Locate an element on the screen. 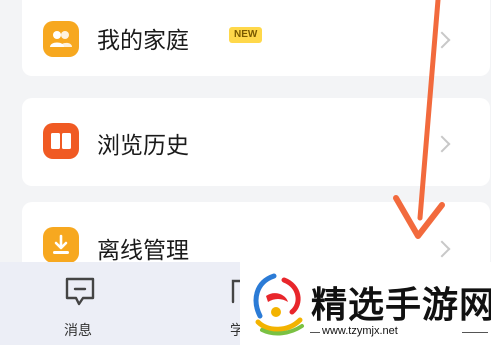 The width and height of the screenshot is (491, 345). message-icon is located at coordinates (80, 291).